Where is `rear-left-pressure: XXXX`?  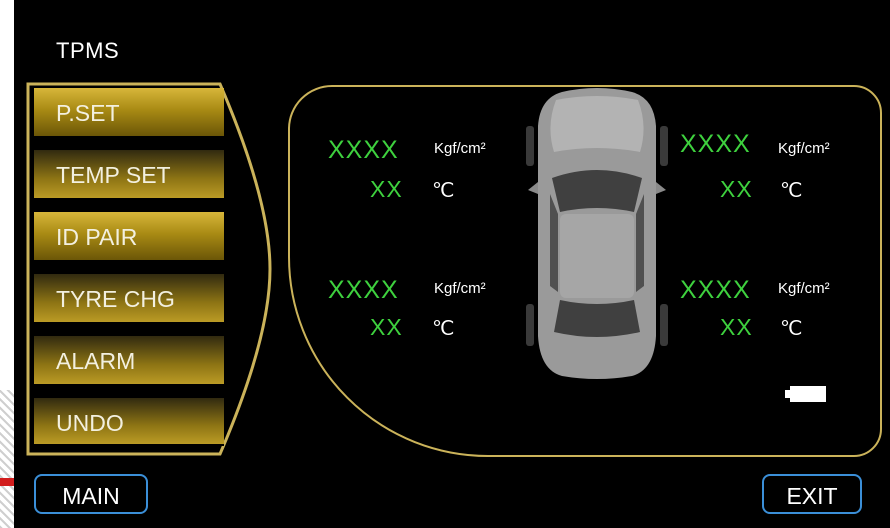 rear-left-pressure: XXXX is located at coordinates (363, 290).